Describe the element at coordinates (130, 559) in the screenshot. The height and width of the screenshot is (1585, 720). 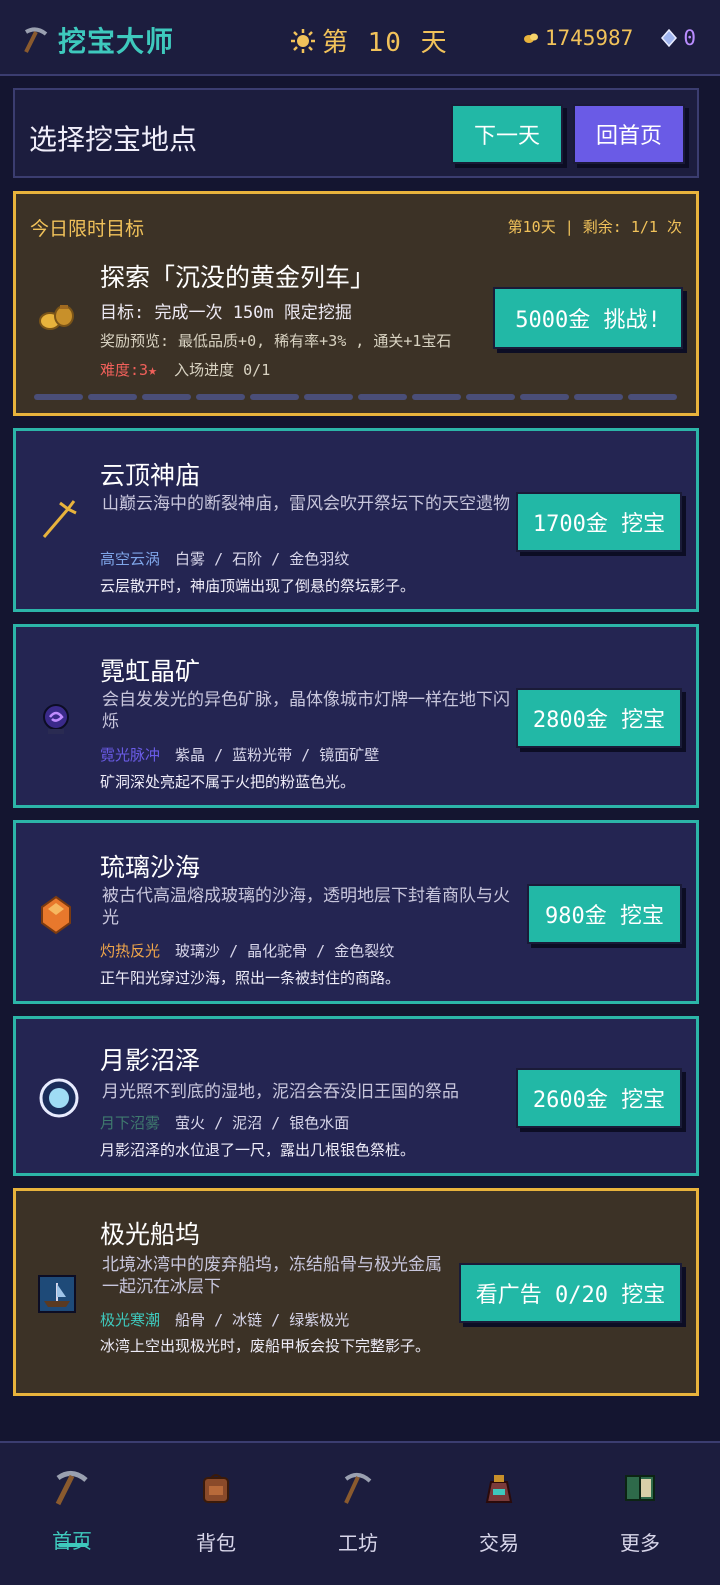
I see `site-tag-main: 高空云涡` at that location.